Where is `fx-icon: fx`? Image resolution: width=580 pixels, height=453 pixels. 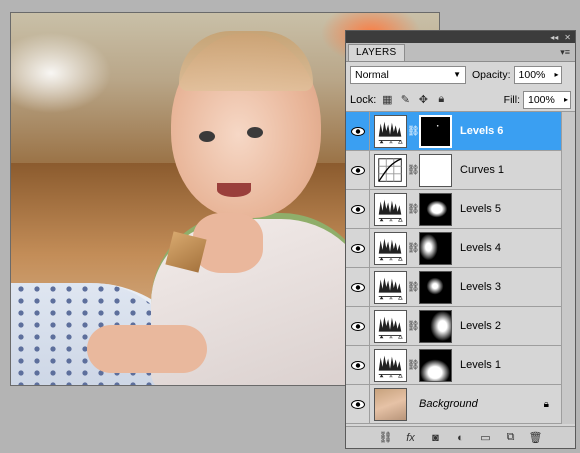 fx-icon: fx is located at coordinates (411, 438).